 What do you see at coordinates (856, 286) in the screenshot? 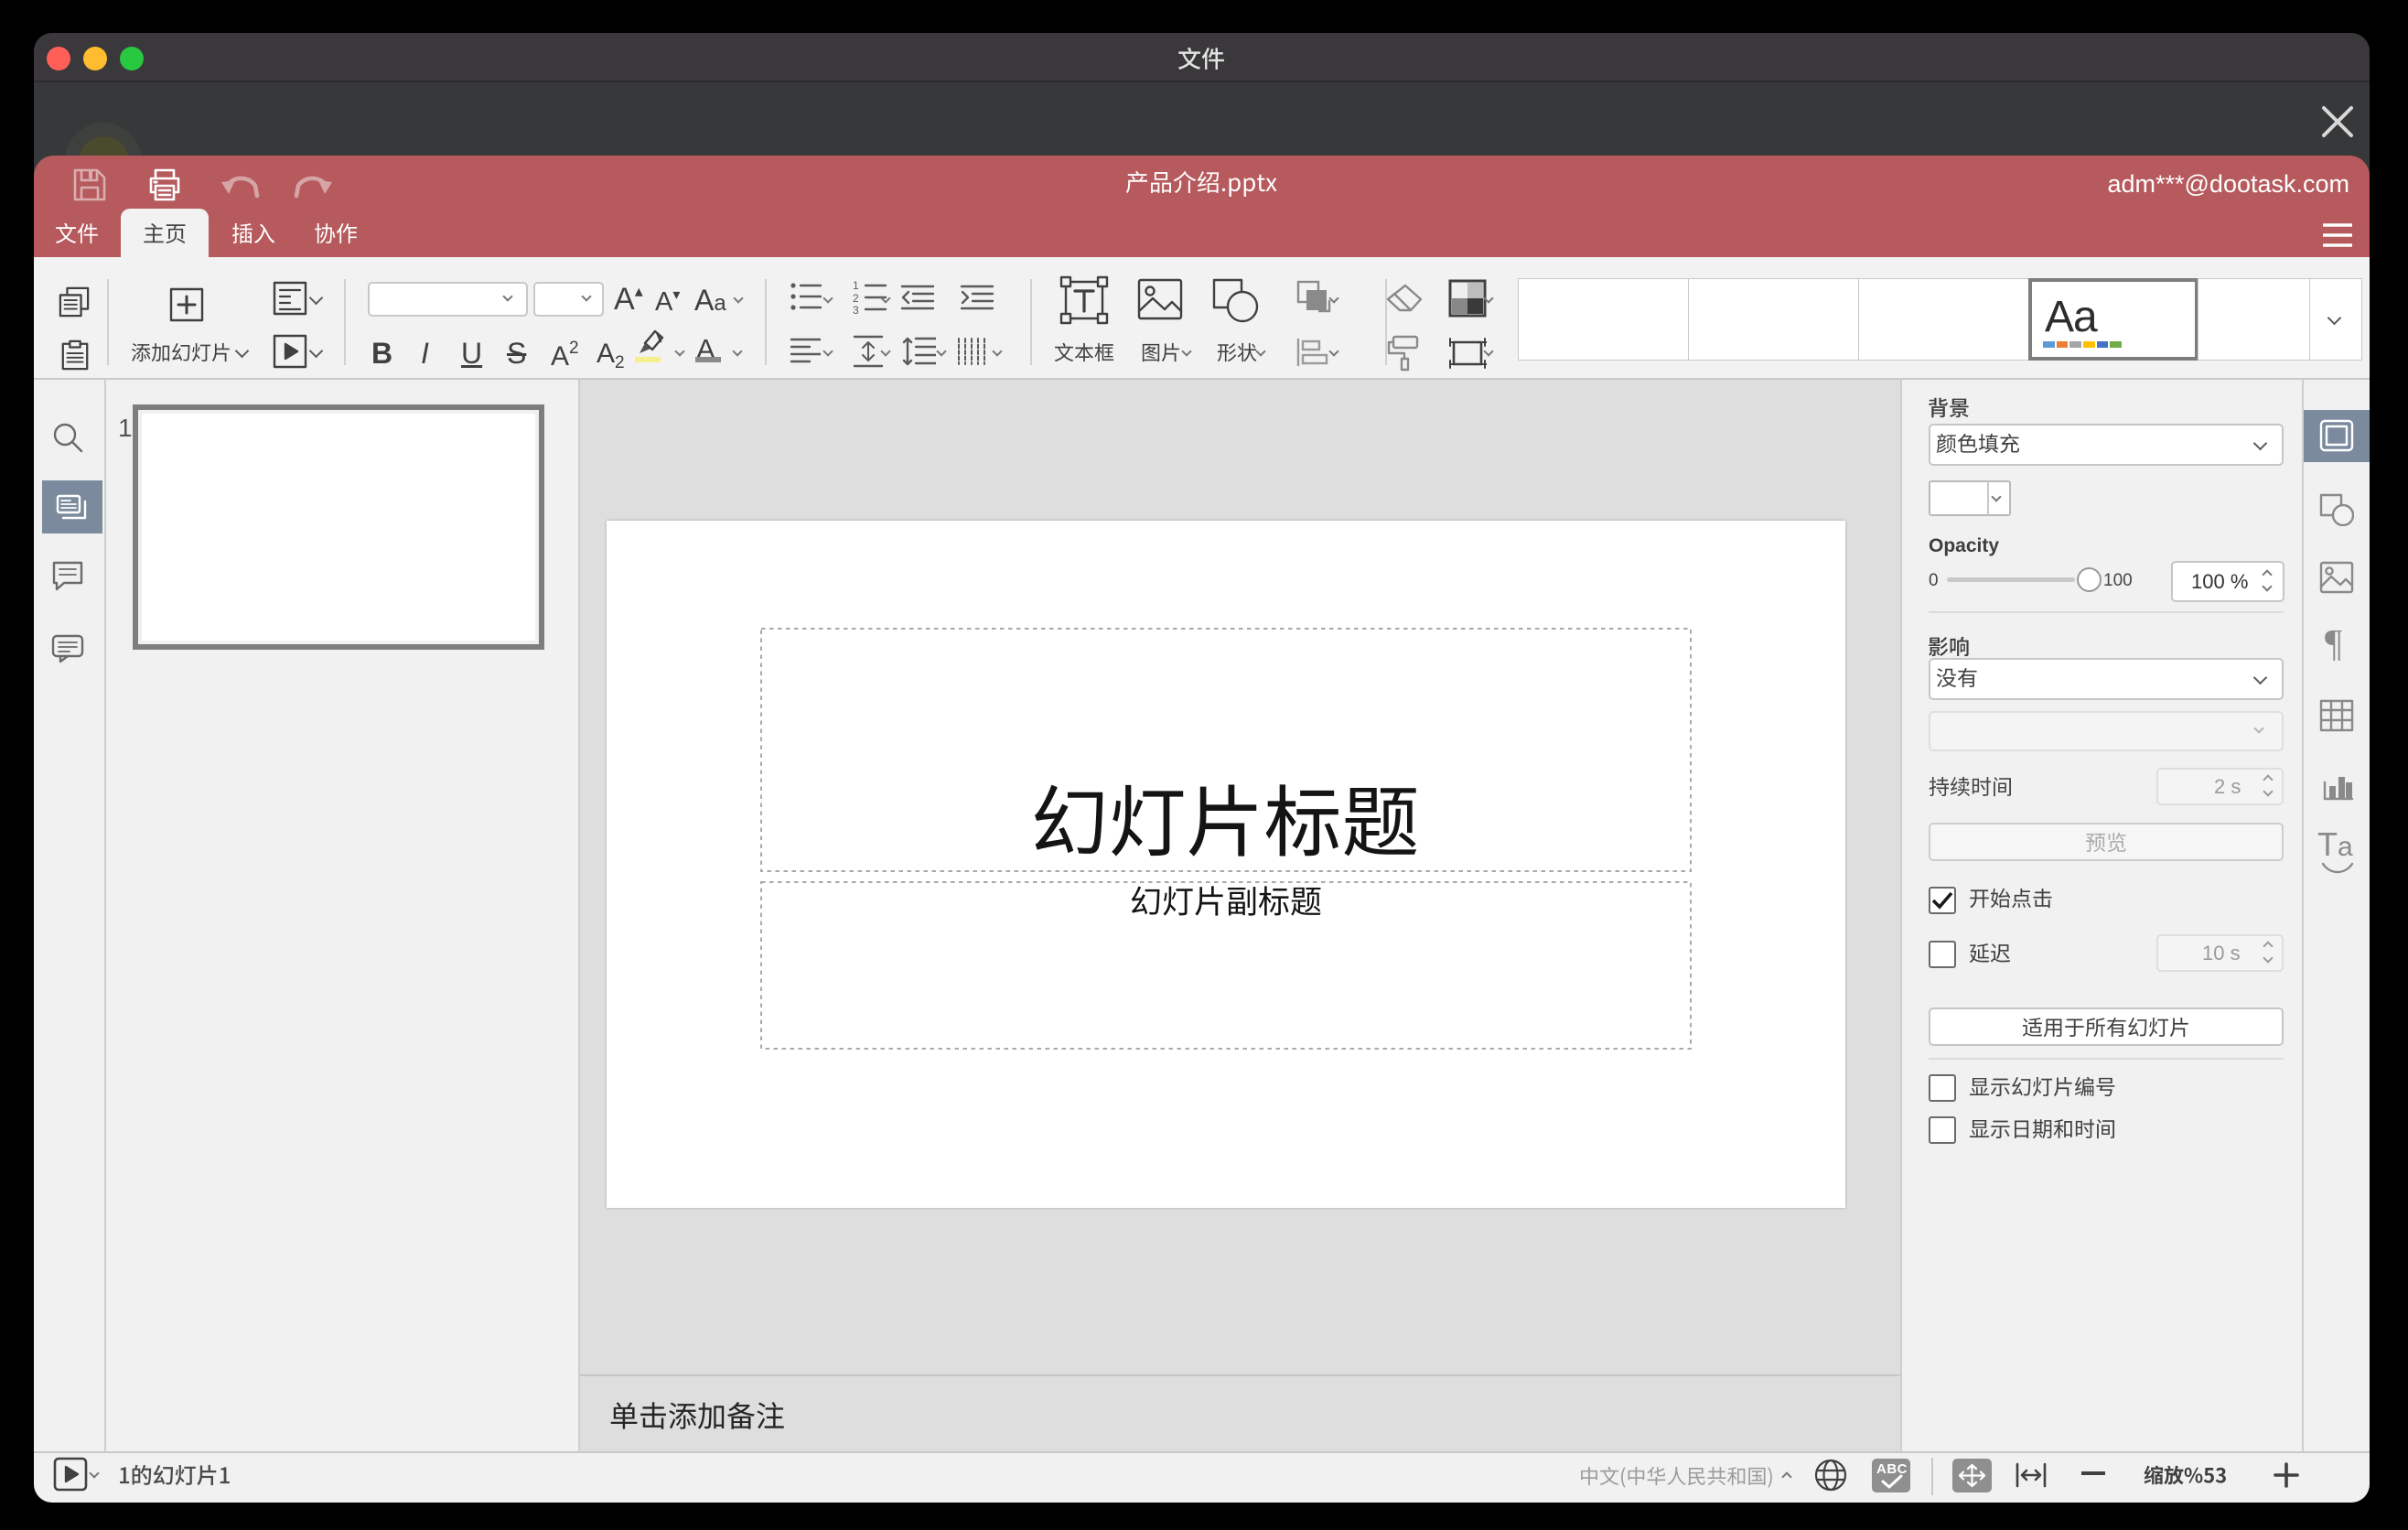
I see `svg-text: 1` at bounding box center [856, 286].